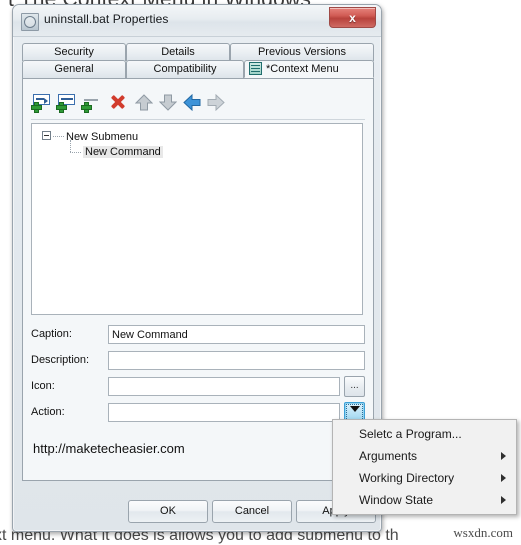  I want to click on editor-toolbar, so click(198, 104).